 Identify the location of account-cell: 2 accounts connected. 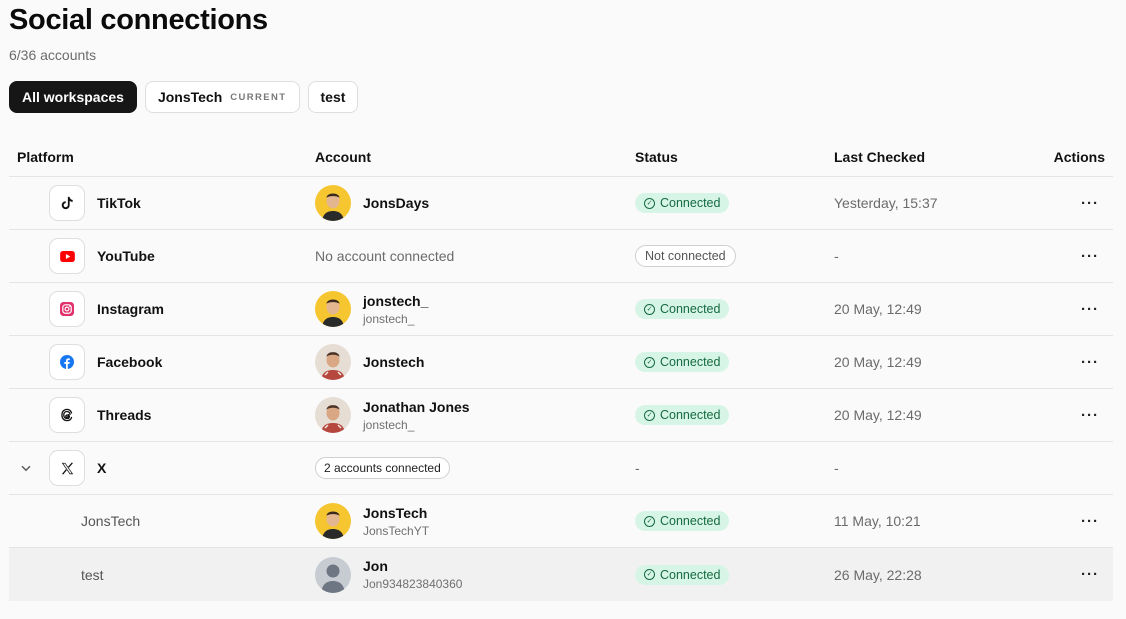
(382, 468).